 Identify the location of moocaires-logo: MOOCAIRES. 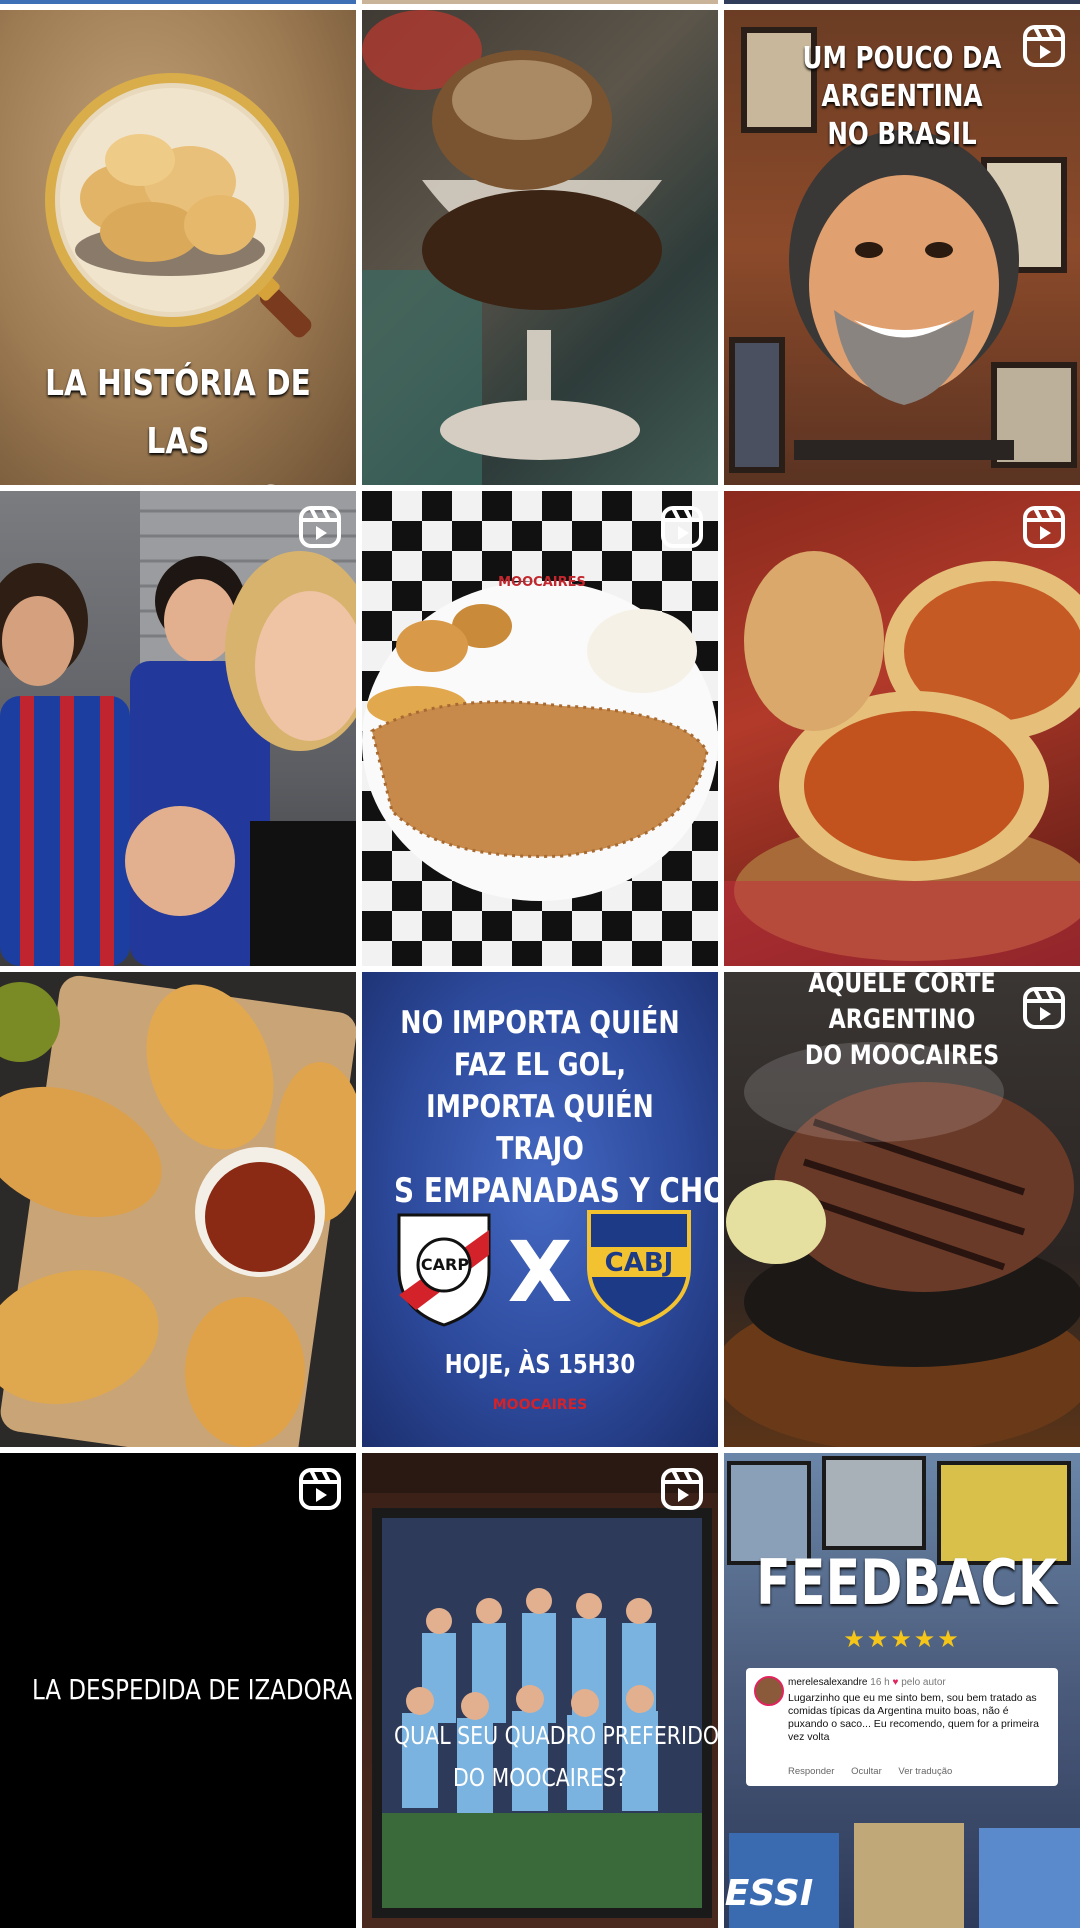
(540, 1405).